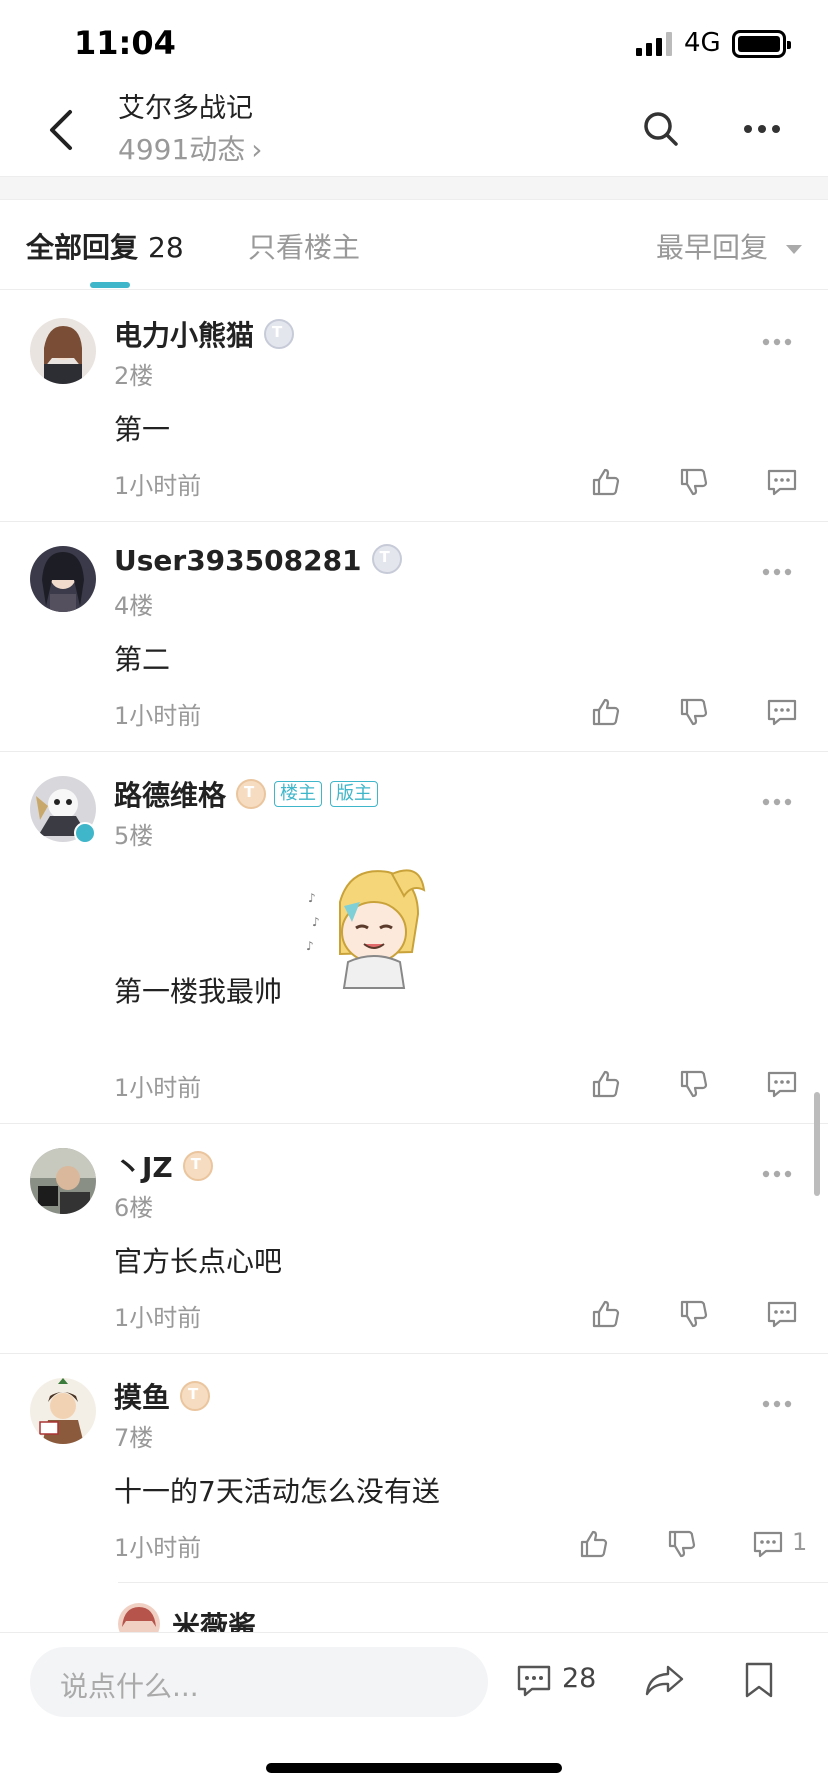  What do you see at coordinates (414, 131) in the screenshot?
I see `header: 艾尔多战记 4991动态 ›` at bounding box center [414, 131].